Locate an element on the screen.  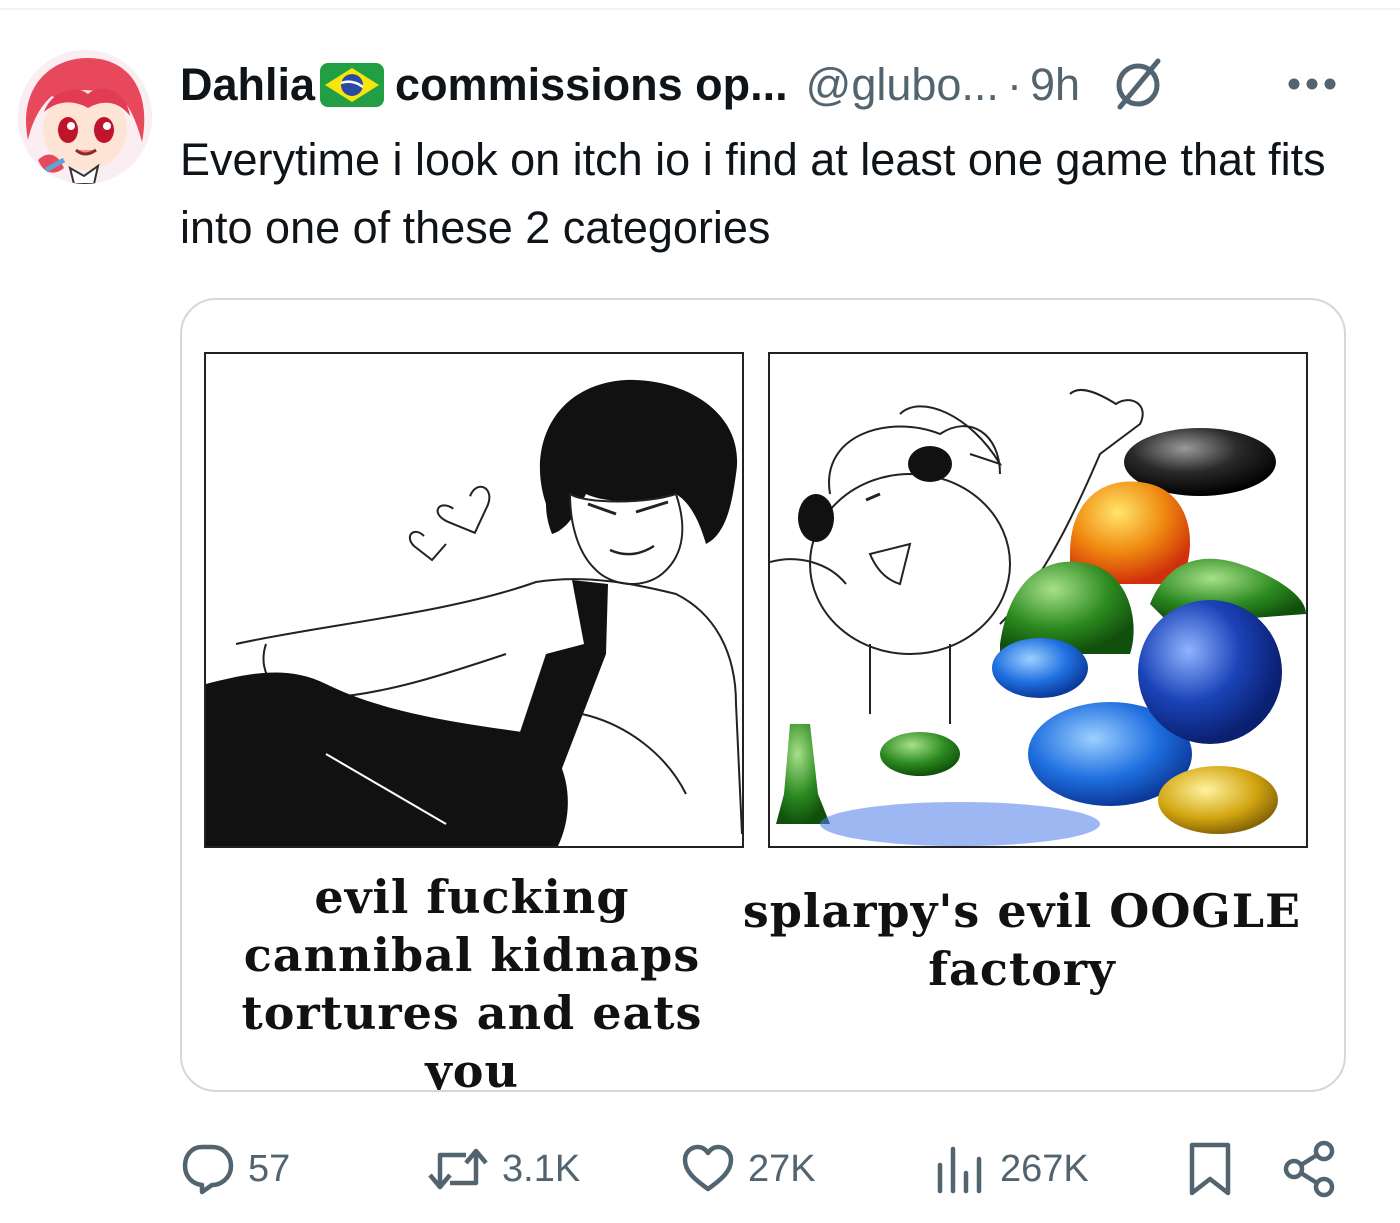
share-icon is located at coordinates (1309, 1169).